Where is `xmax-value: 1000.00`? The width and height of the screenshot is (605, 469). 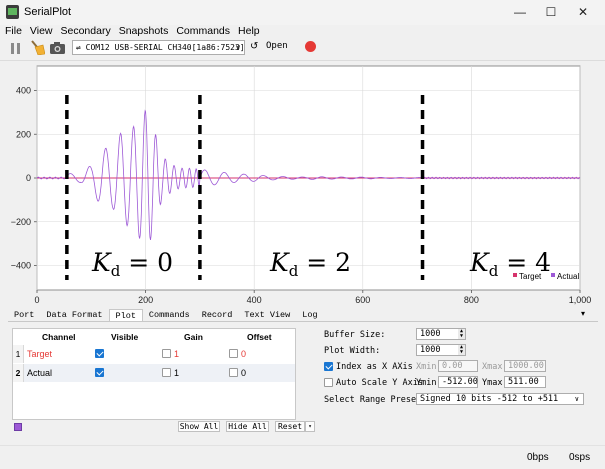
xmax-value: 1000.00 is located at coordinates (526, 366).